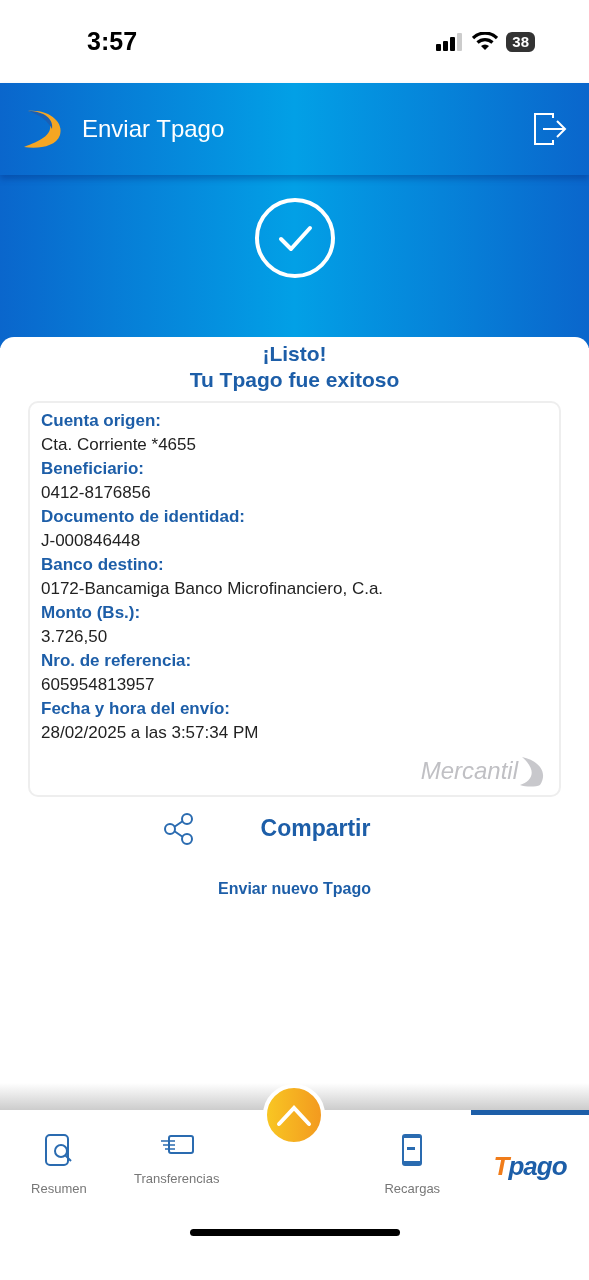 This screenshot has height=1280, width=589. What do you see at coordinates (550, 129) in the screenshot?
I see `logout-icon` at bounding box center [550, 129].